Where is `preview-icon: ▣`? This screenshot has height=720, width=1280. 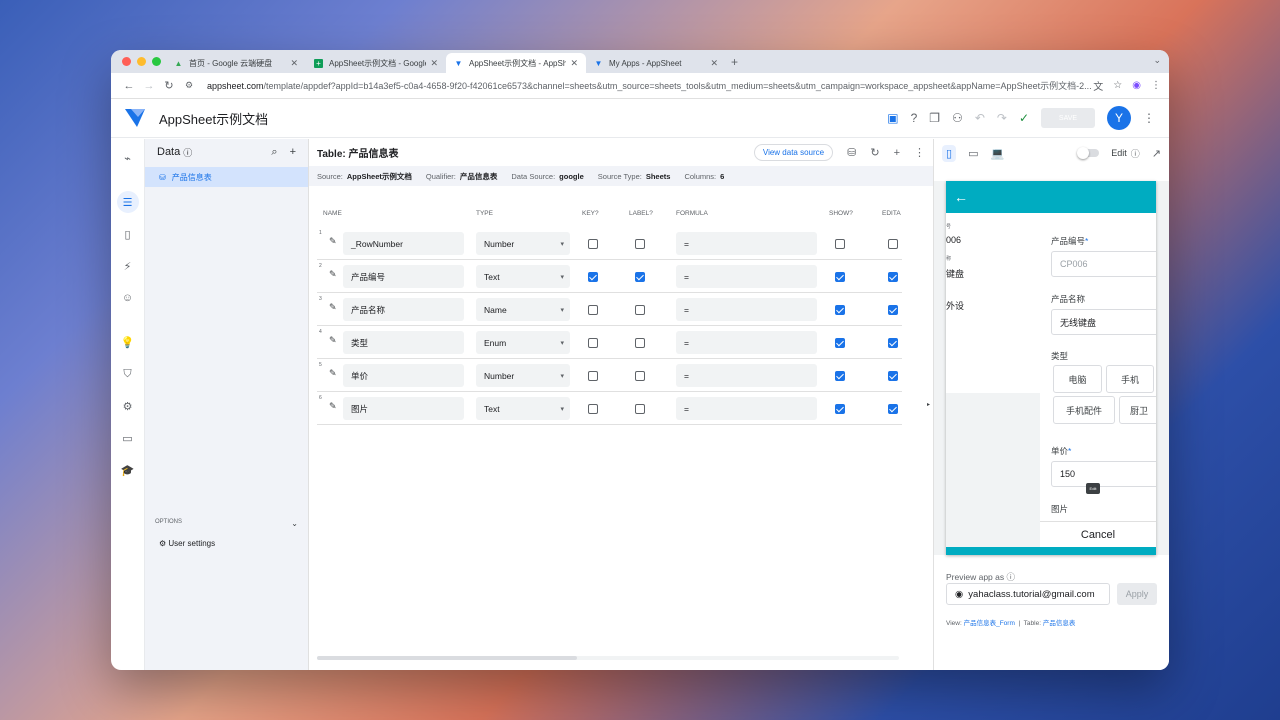 preview-icon: ▣ is located at coordinates (892, 118).